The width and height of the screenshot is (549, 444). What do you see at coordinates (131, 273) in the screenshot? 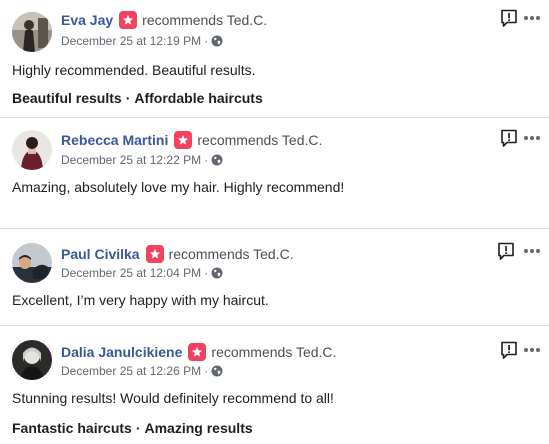
I see `post-date: December 25 at 12:04 PM` at bounding box center [131, 273].